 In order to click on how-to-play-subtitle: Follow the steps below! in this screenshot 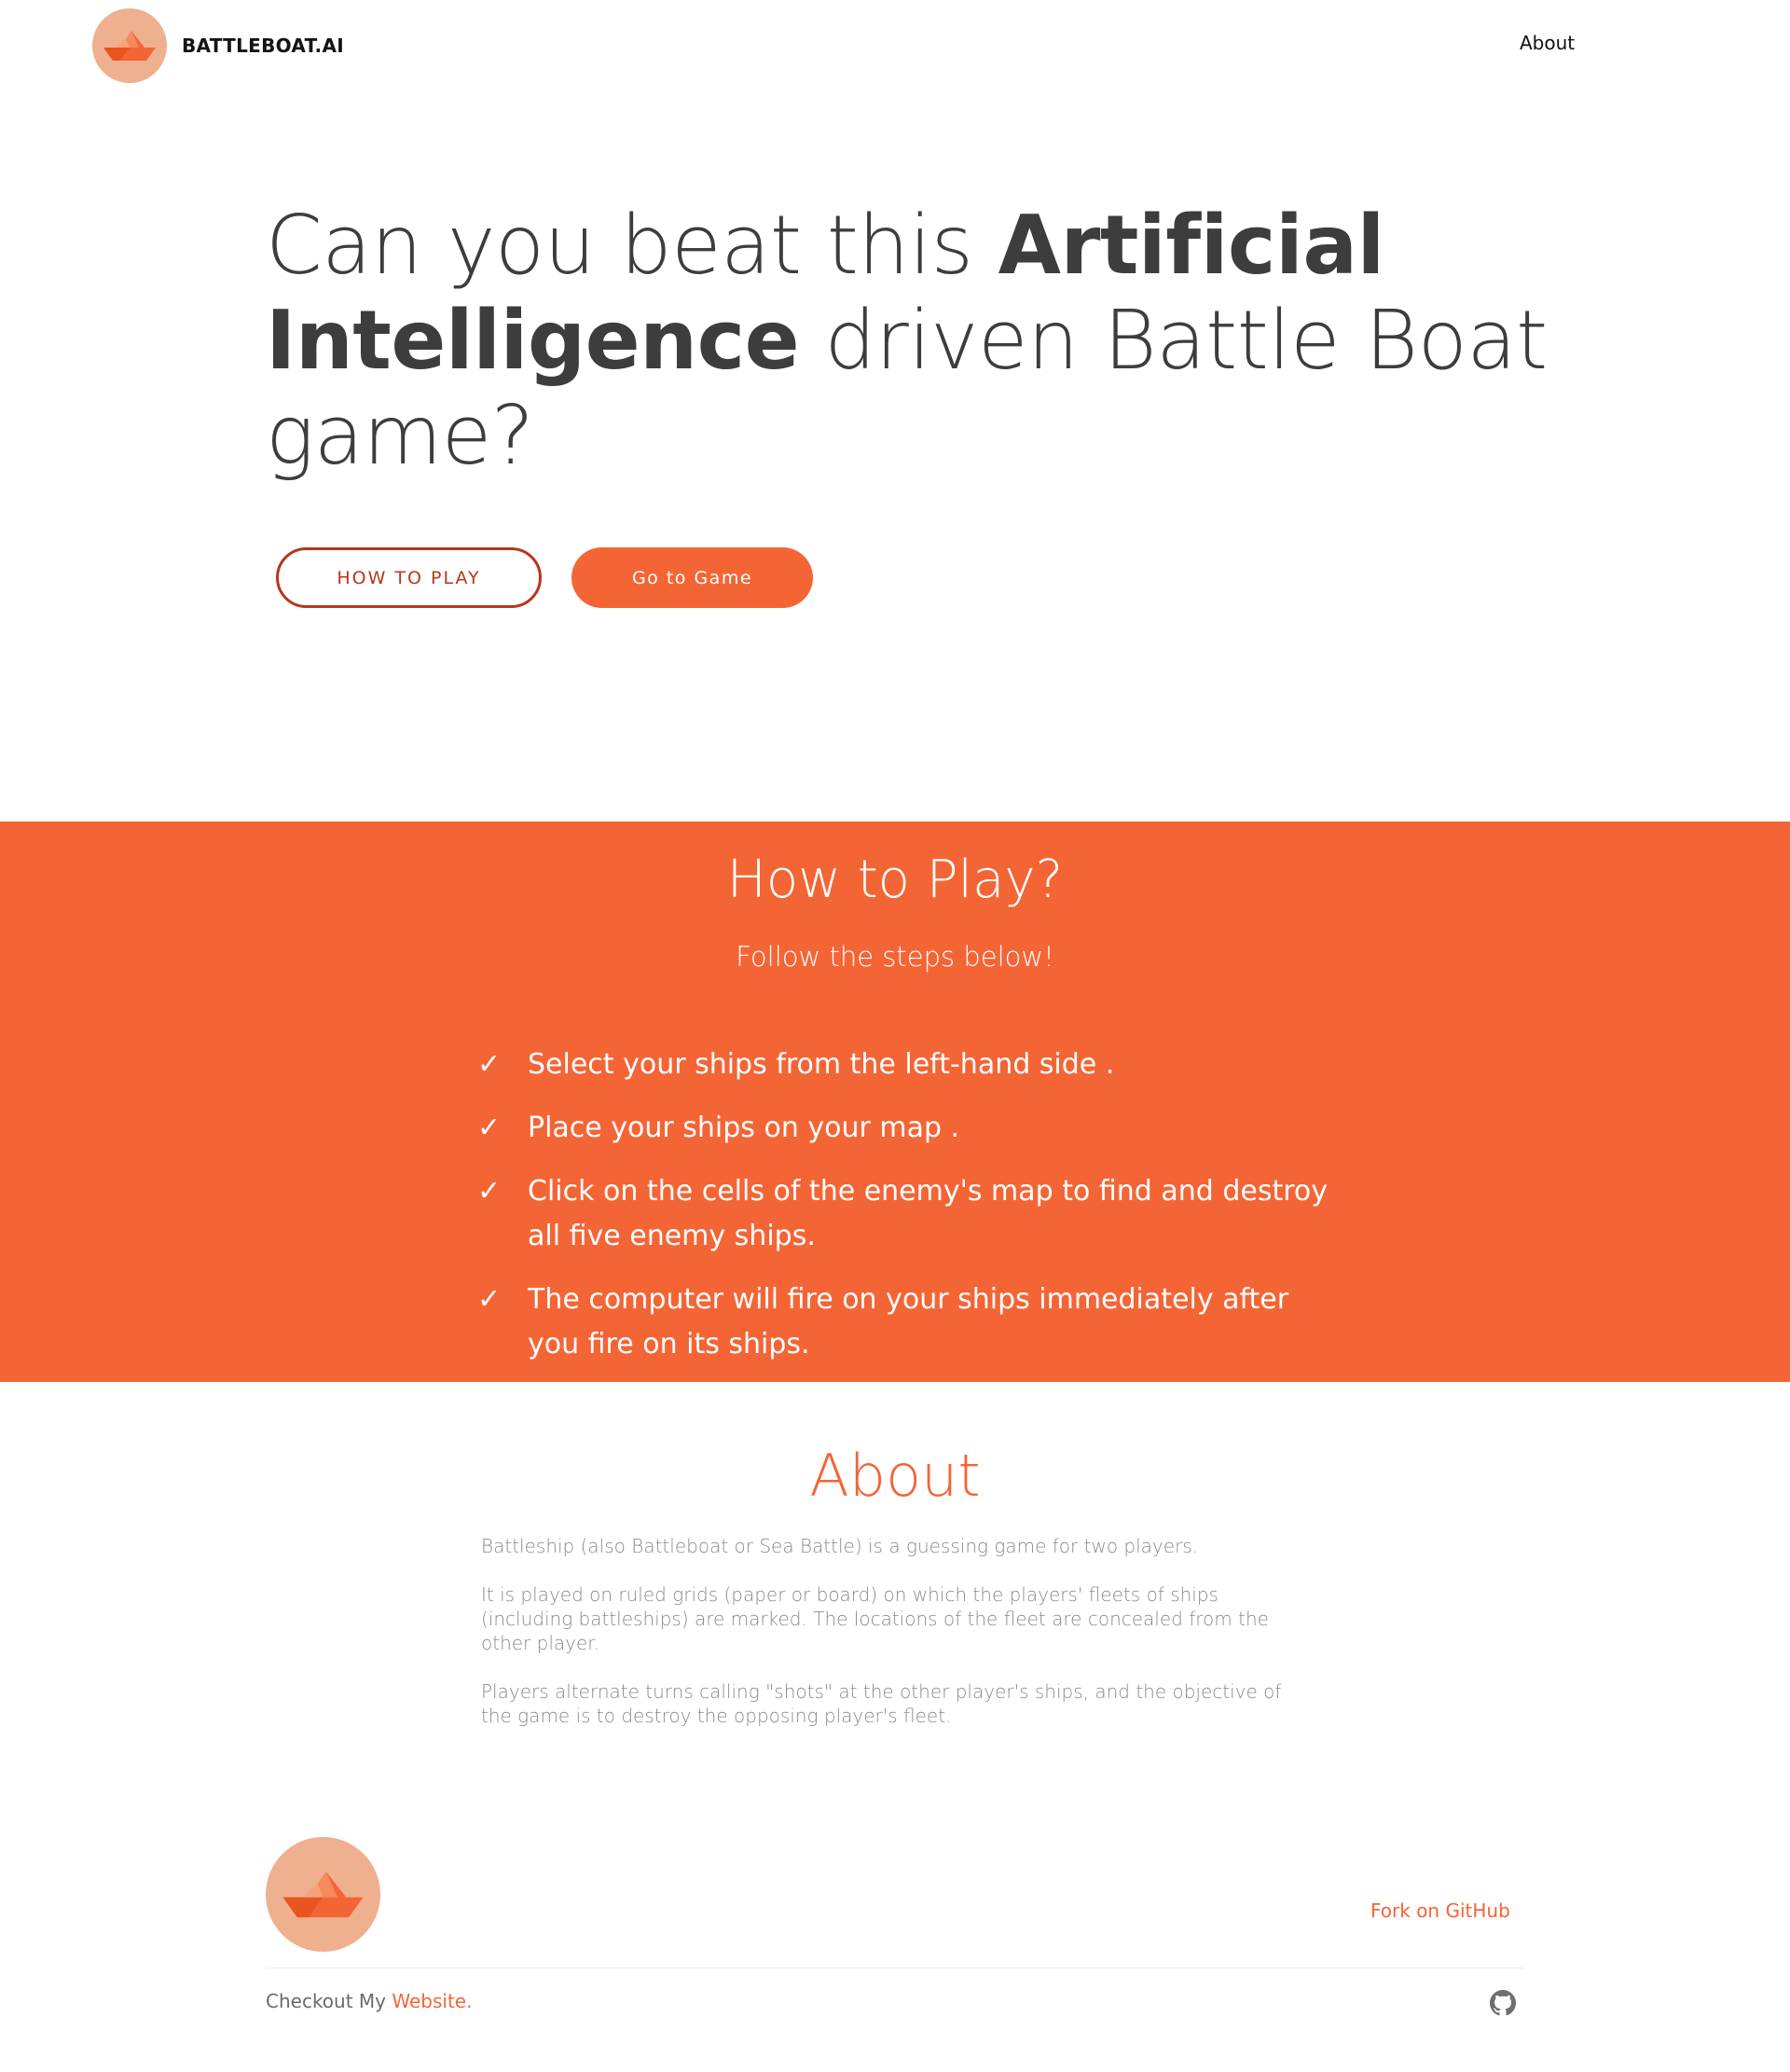, I will do `click(895, 957)`.